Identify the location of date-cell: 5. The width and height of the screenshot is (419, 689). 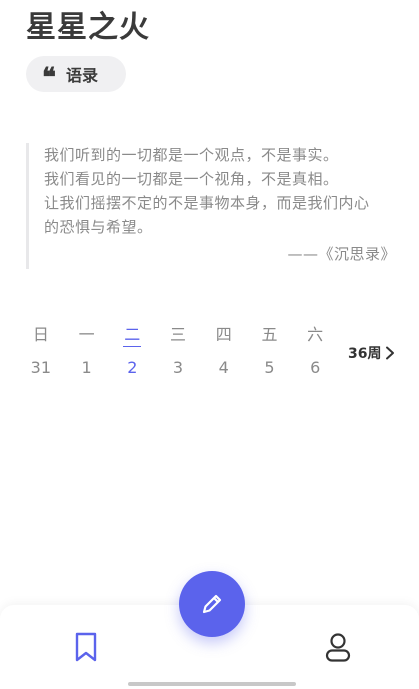
(270, 367).